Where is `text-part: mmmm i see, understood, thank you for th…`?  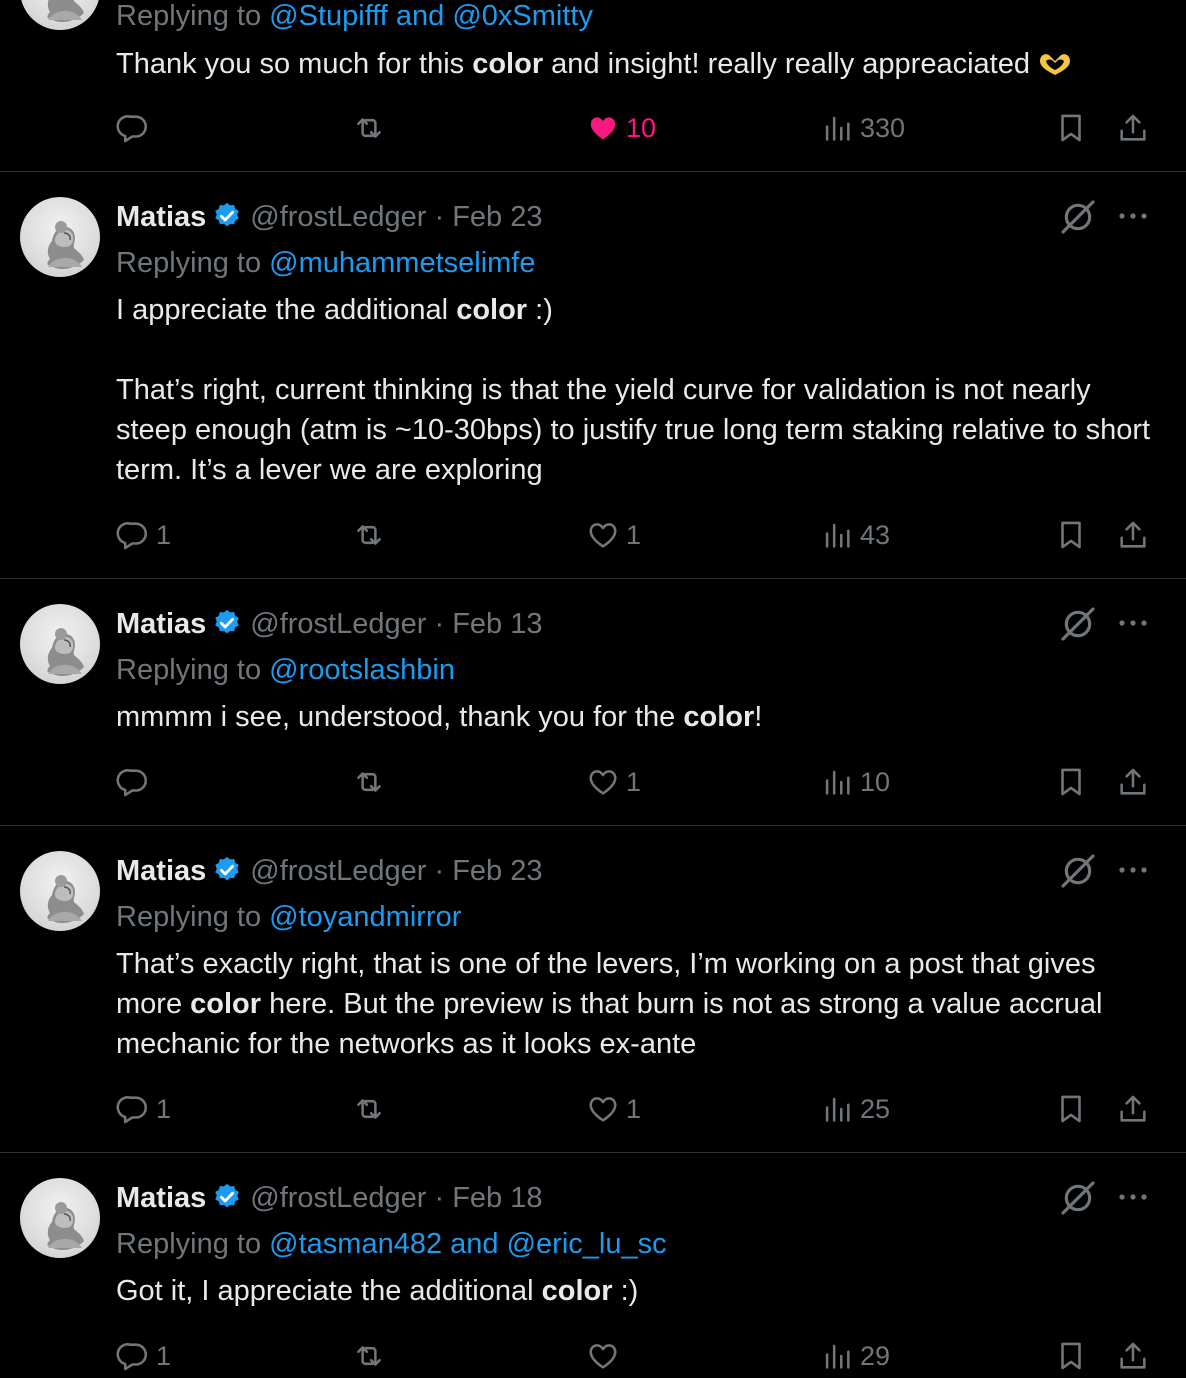
text-part: mmmm i see, understood, thank you for th… is located at coordinates (400, 717).